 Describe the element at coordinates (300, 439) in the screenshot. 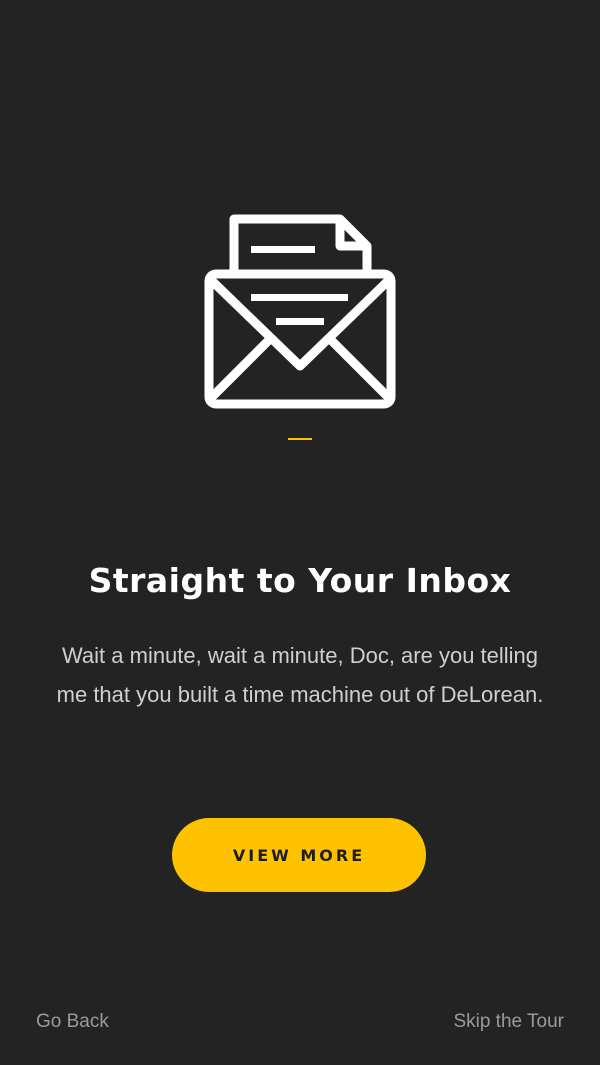

I see `accent-divider` at that location.